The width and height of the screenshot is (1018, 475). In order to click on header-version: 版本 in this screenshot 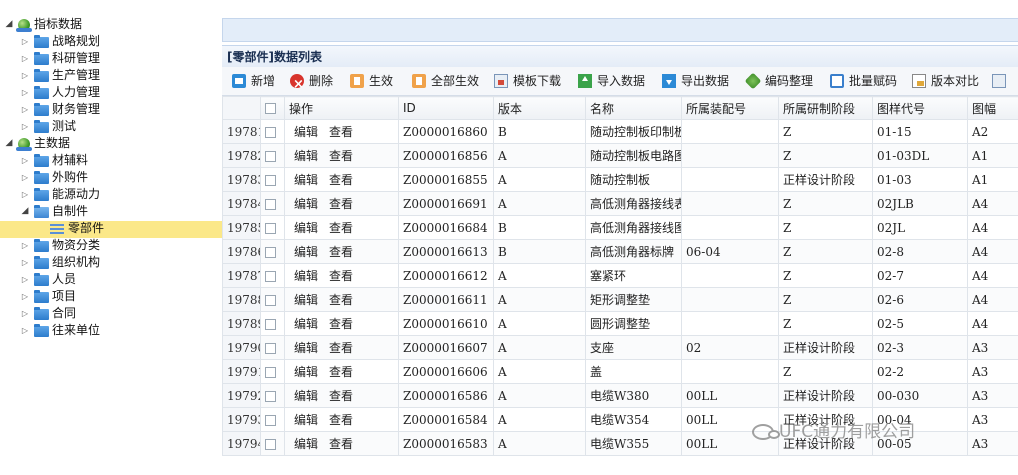, I will do `click(539, 108)`.